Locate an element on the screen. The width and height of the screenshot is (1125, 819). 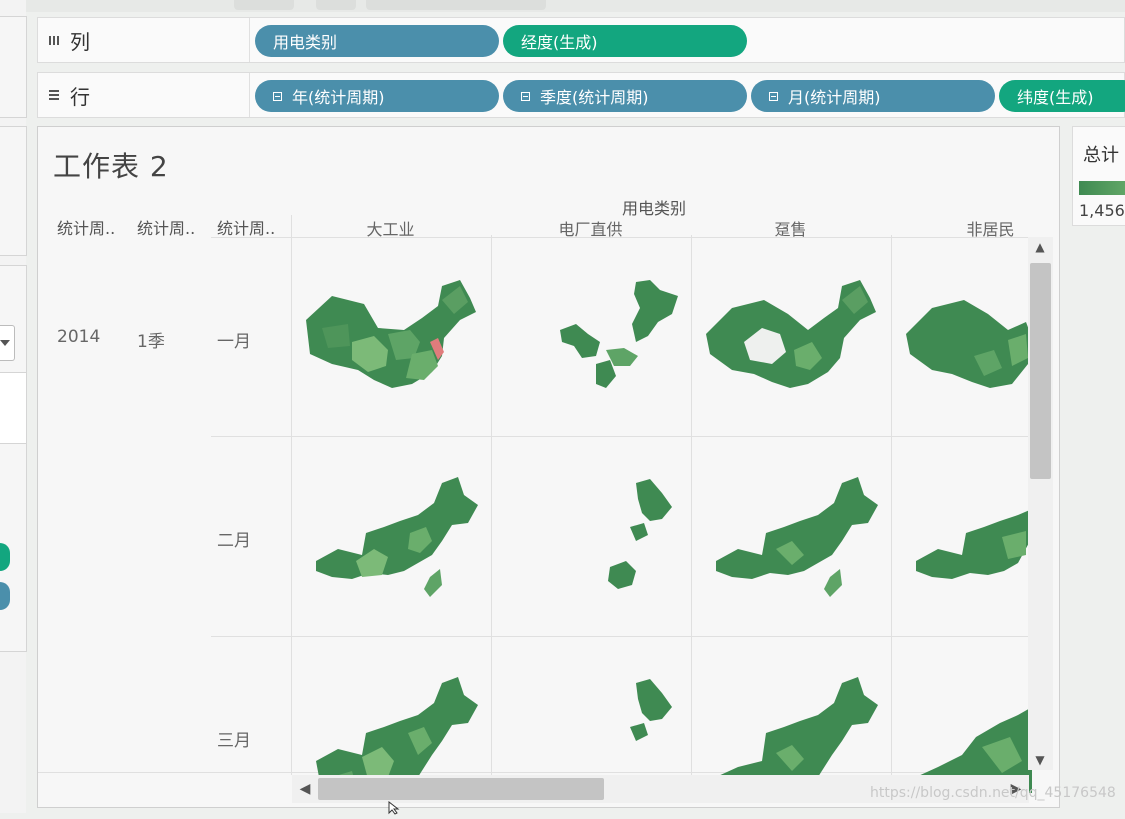
pill-month: 月(统计周期) is located at coordinates (873, 96).